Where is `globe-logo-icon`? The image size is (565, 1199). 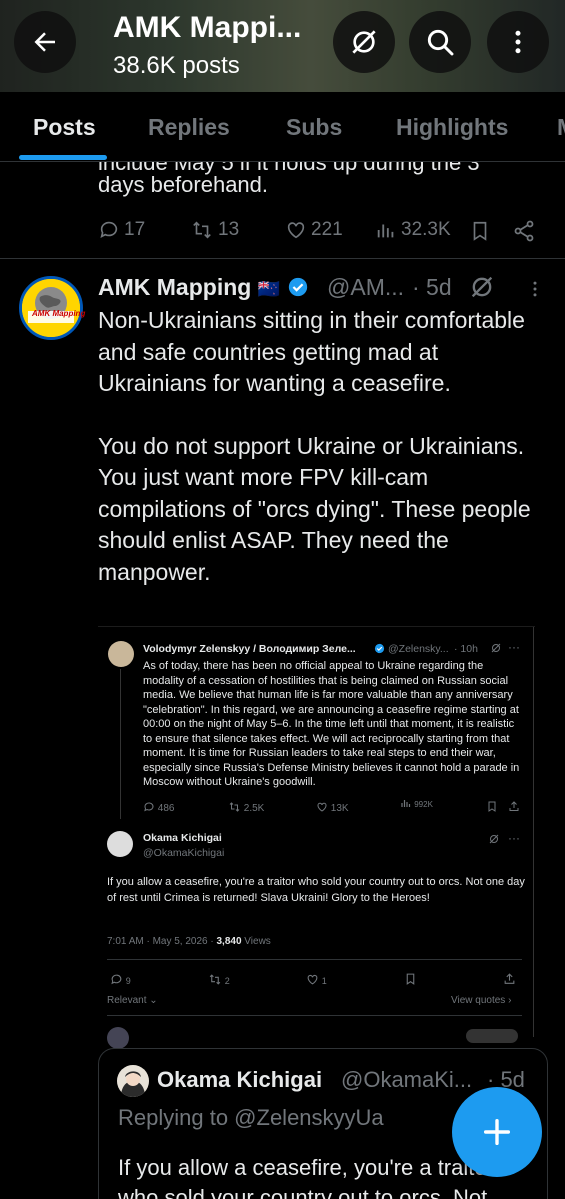
globe-logo-icon is located at coordinates (51, 308).